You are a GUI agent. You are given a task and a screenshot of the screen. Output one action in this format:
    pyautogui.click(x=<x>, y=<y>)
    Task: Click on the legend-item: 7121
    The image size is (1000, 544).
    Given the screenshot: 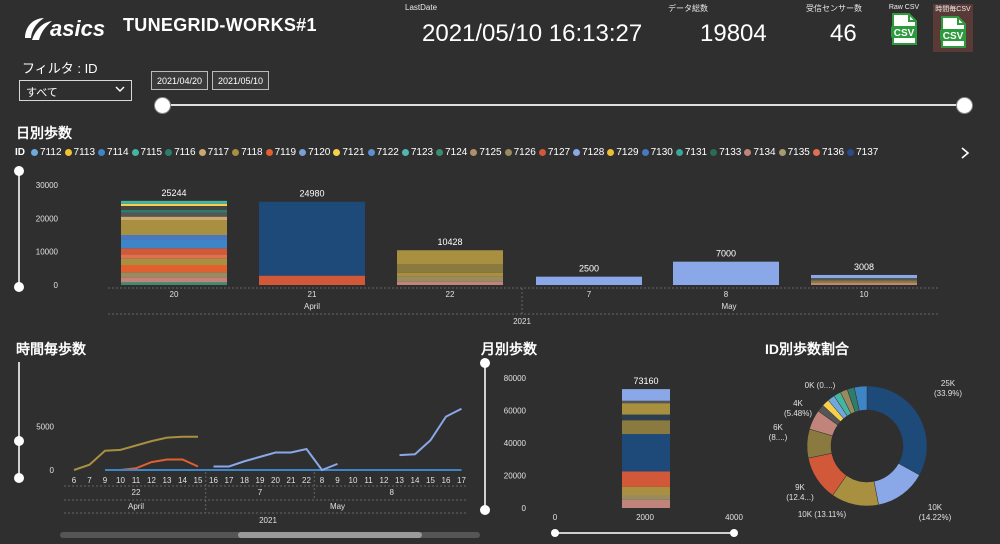 What is the action you would take?
    pyautogui.click(x=349, y=152)
    